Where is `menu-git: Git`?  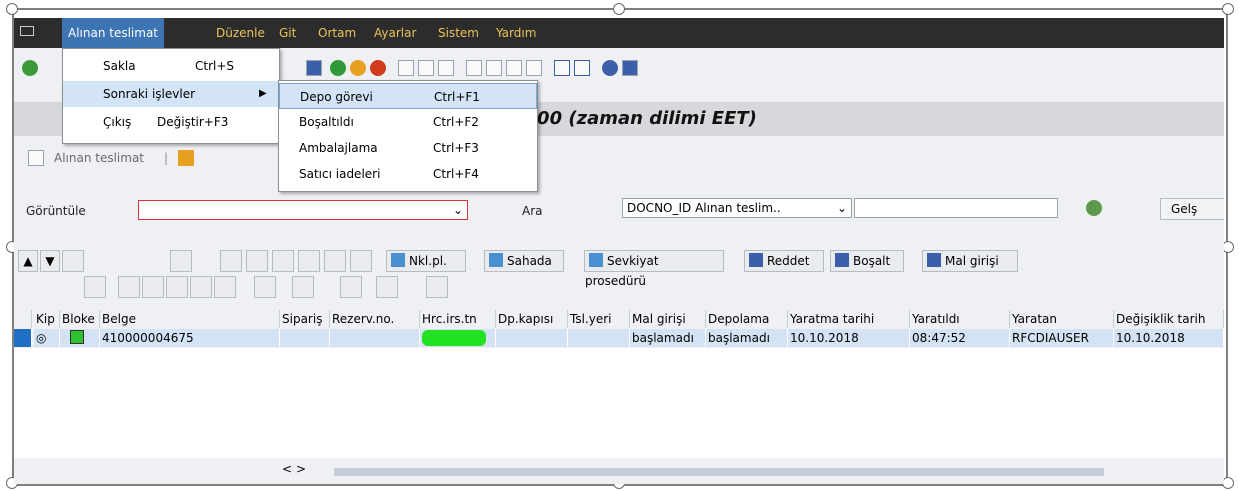
menu-git: Git is located at coordinates (287, 33).